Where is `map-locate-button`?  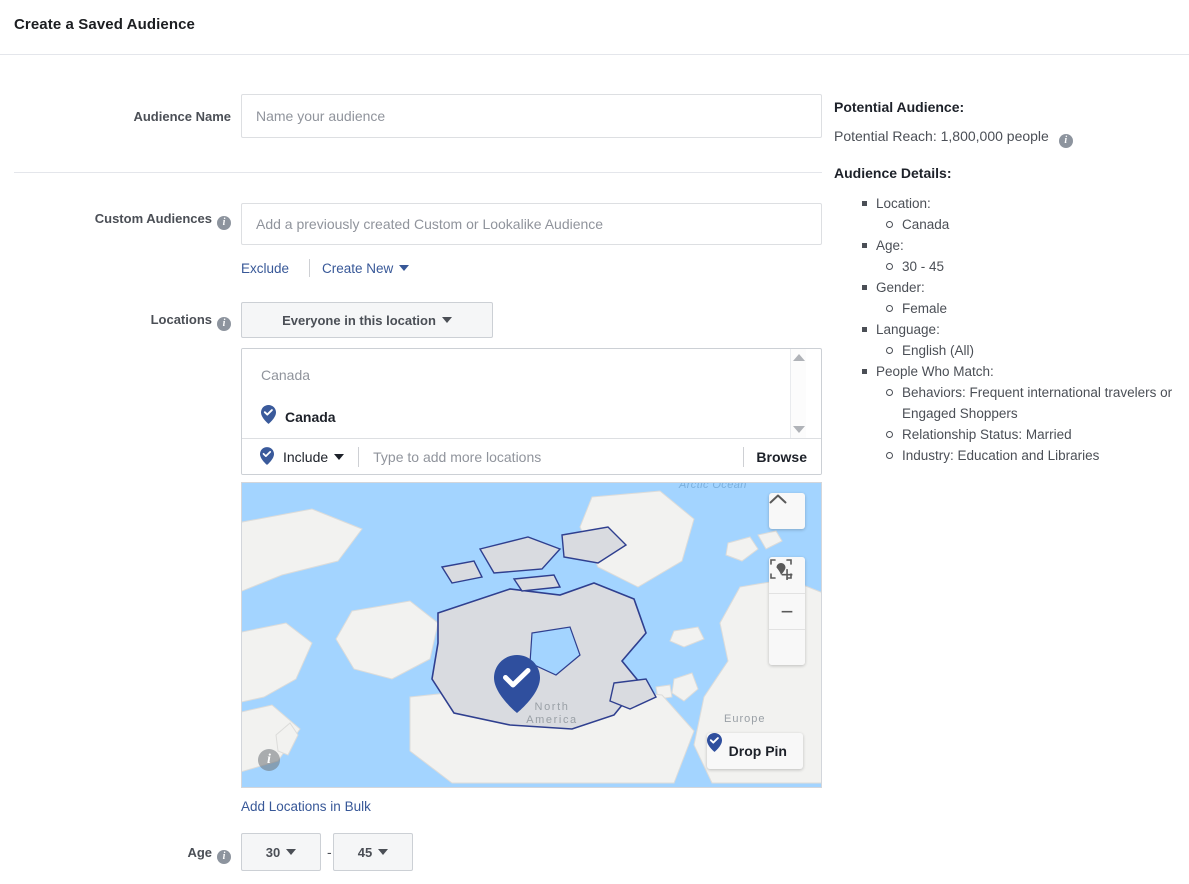 map-locate-button is located at coordinates (787, 612).